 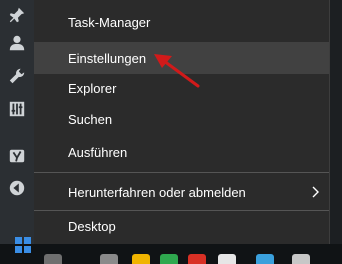 What do you see at coordinates (181, 119) in the screenshot?
I see `menu-item-search: Suchen` at bounding box center [181, 119].